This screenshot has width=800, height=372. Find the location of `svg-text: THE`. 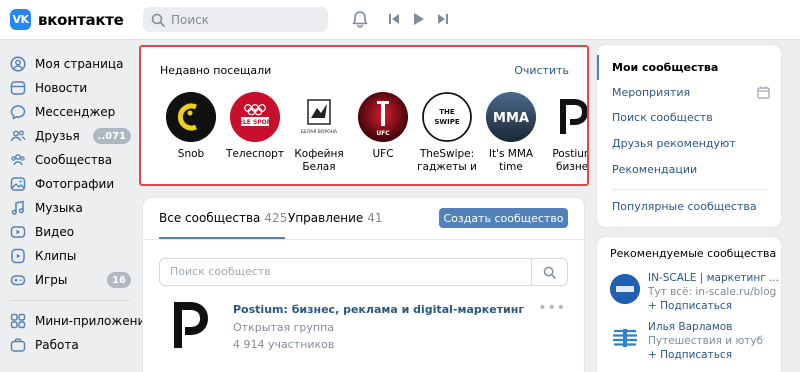

svg-text: THE is located at coordinates (447, 112).